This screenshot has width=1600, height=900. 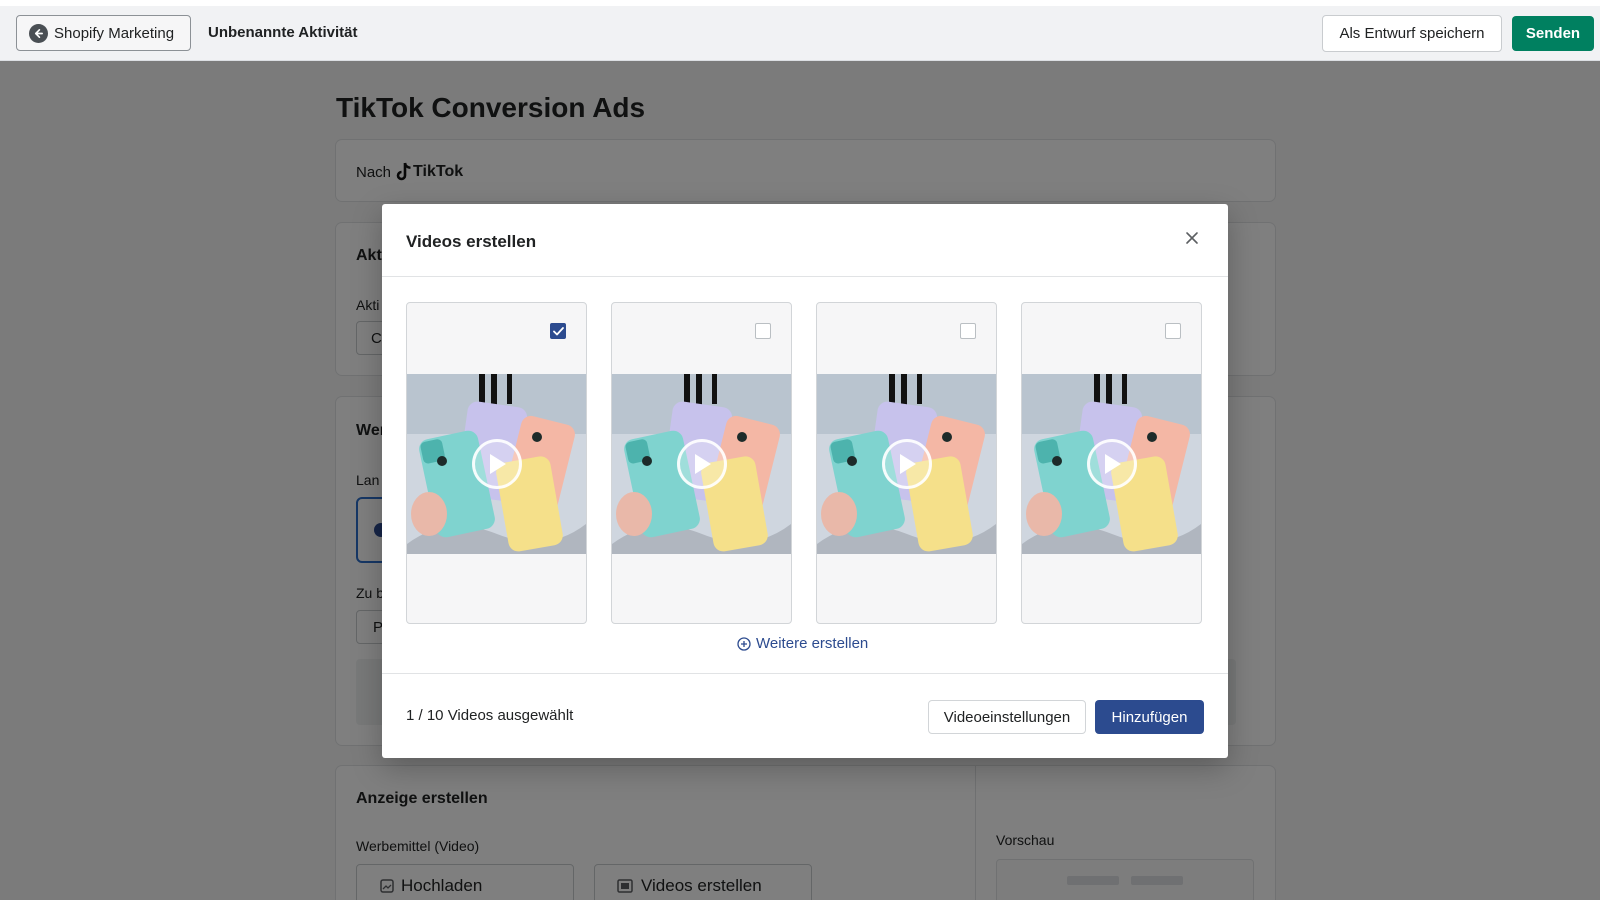 I want to click on create-more-link: Weitere erstellen, so click(x=802, y=643).